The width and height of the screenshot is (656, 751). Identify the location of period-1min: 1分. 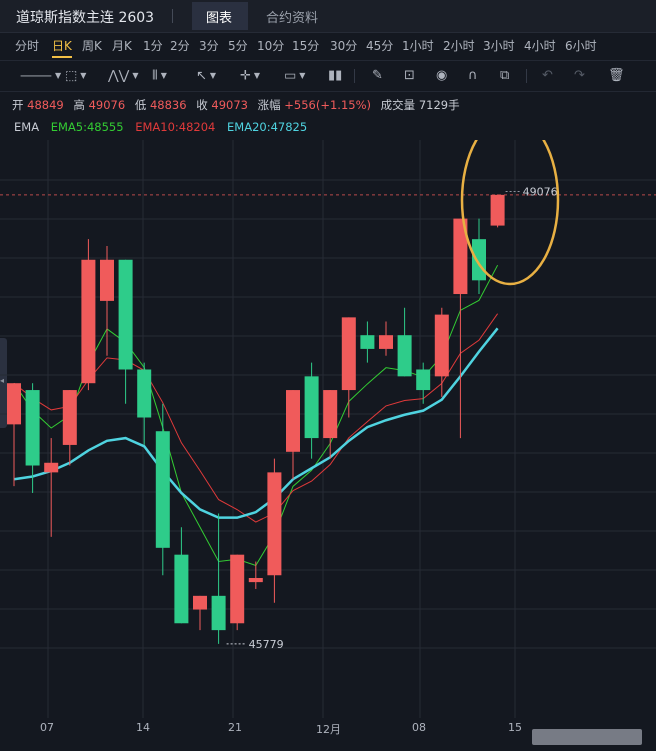
(153, 45).